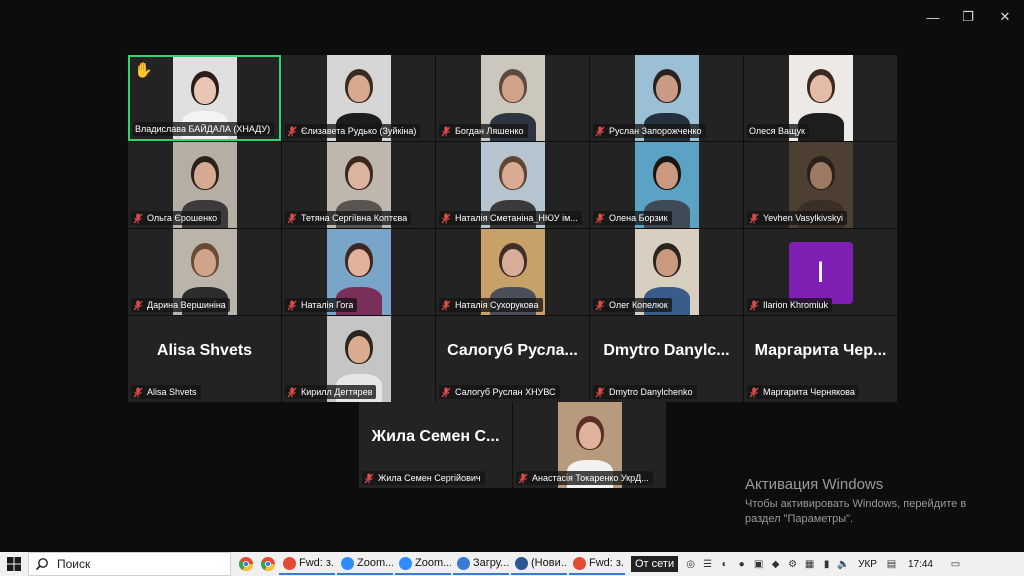 The image size is (1024, 576). Describe the element at coordinates (246, 564) in the screenshot. I see `chrome-pinned-icon` at that location.